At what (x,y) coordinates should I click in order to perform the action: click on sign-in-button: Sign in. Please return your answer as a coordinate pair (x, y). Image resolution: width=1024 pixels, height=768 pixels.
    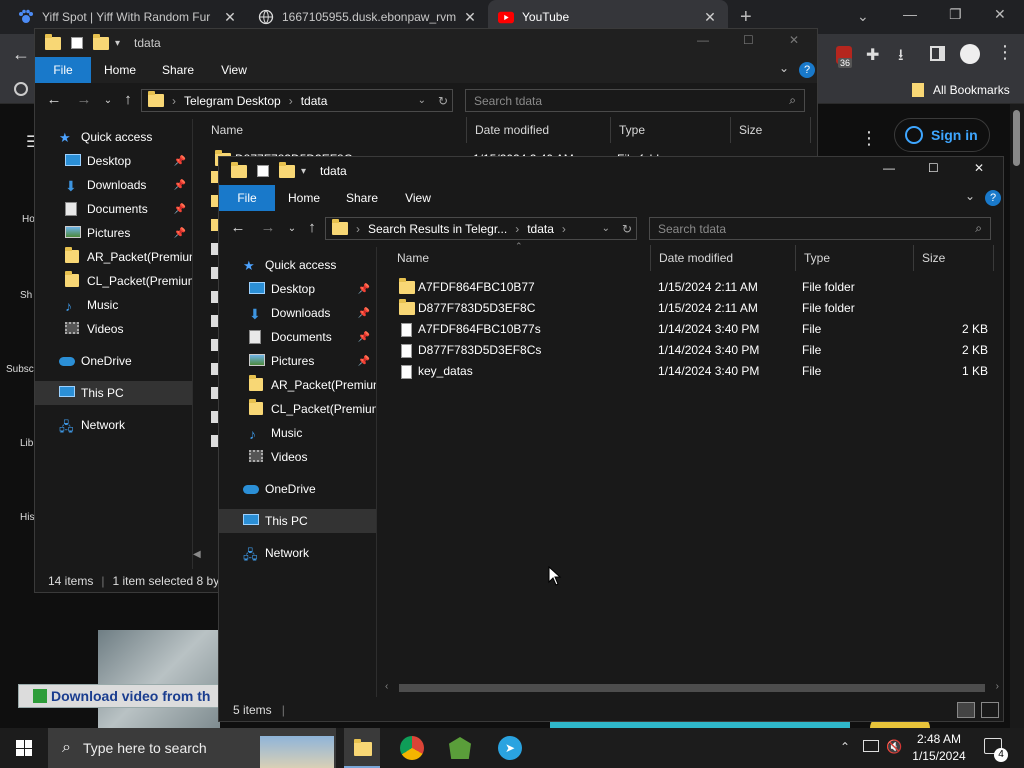
    Looking at the image, I should click on (942, 135).